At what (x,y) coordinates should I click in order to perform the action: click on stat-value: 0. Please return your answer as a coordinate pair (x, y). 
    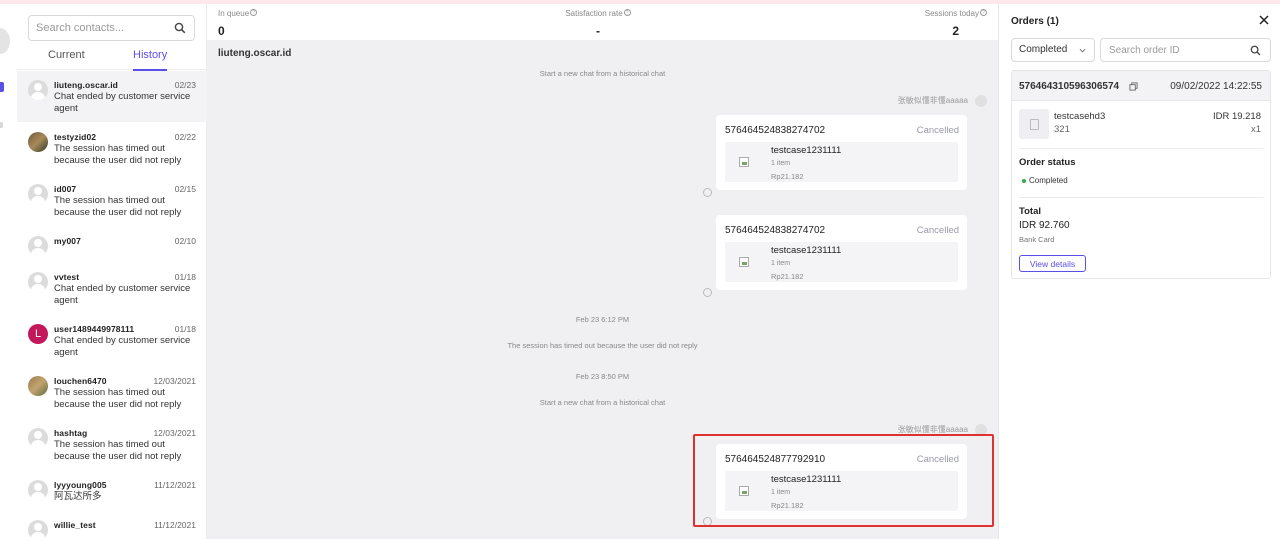
    Looking at the image, I should click on (221, 31).